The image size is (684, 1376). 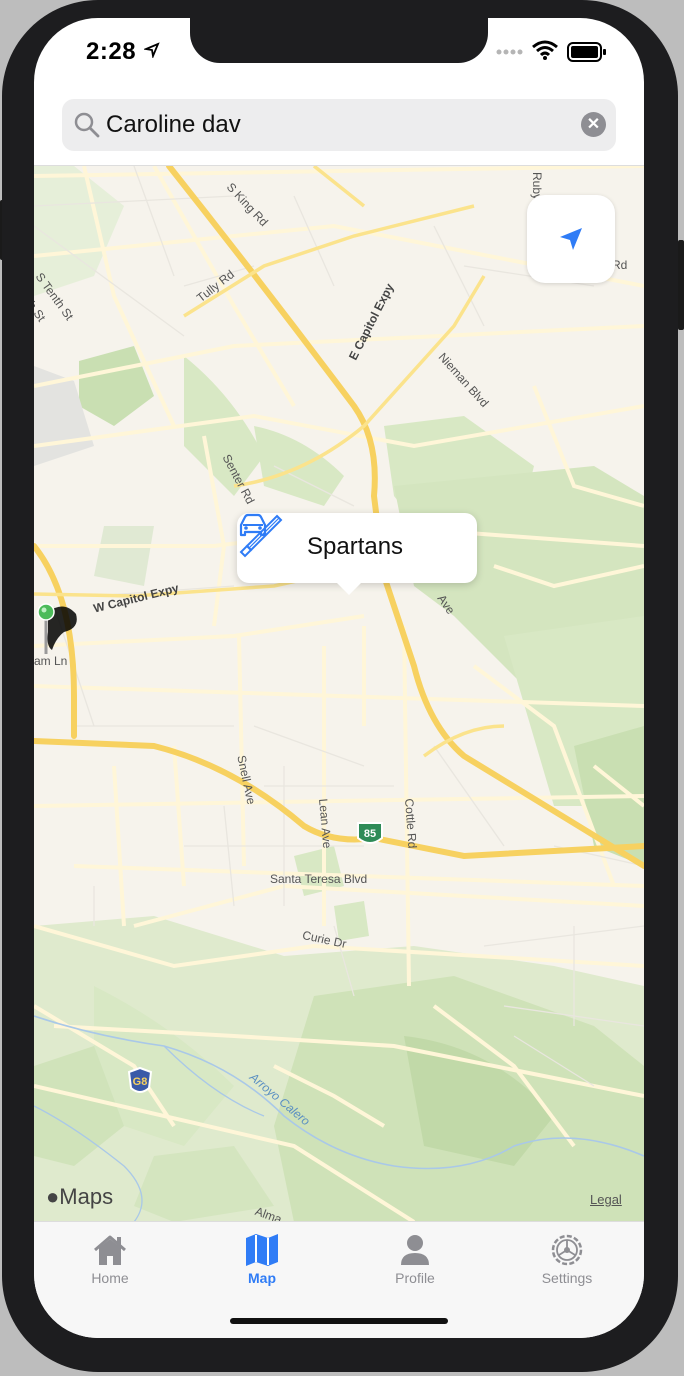 I want to click on clear-icon: ✕, so click(x=593, y=124).